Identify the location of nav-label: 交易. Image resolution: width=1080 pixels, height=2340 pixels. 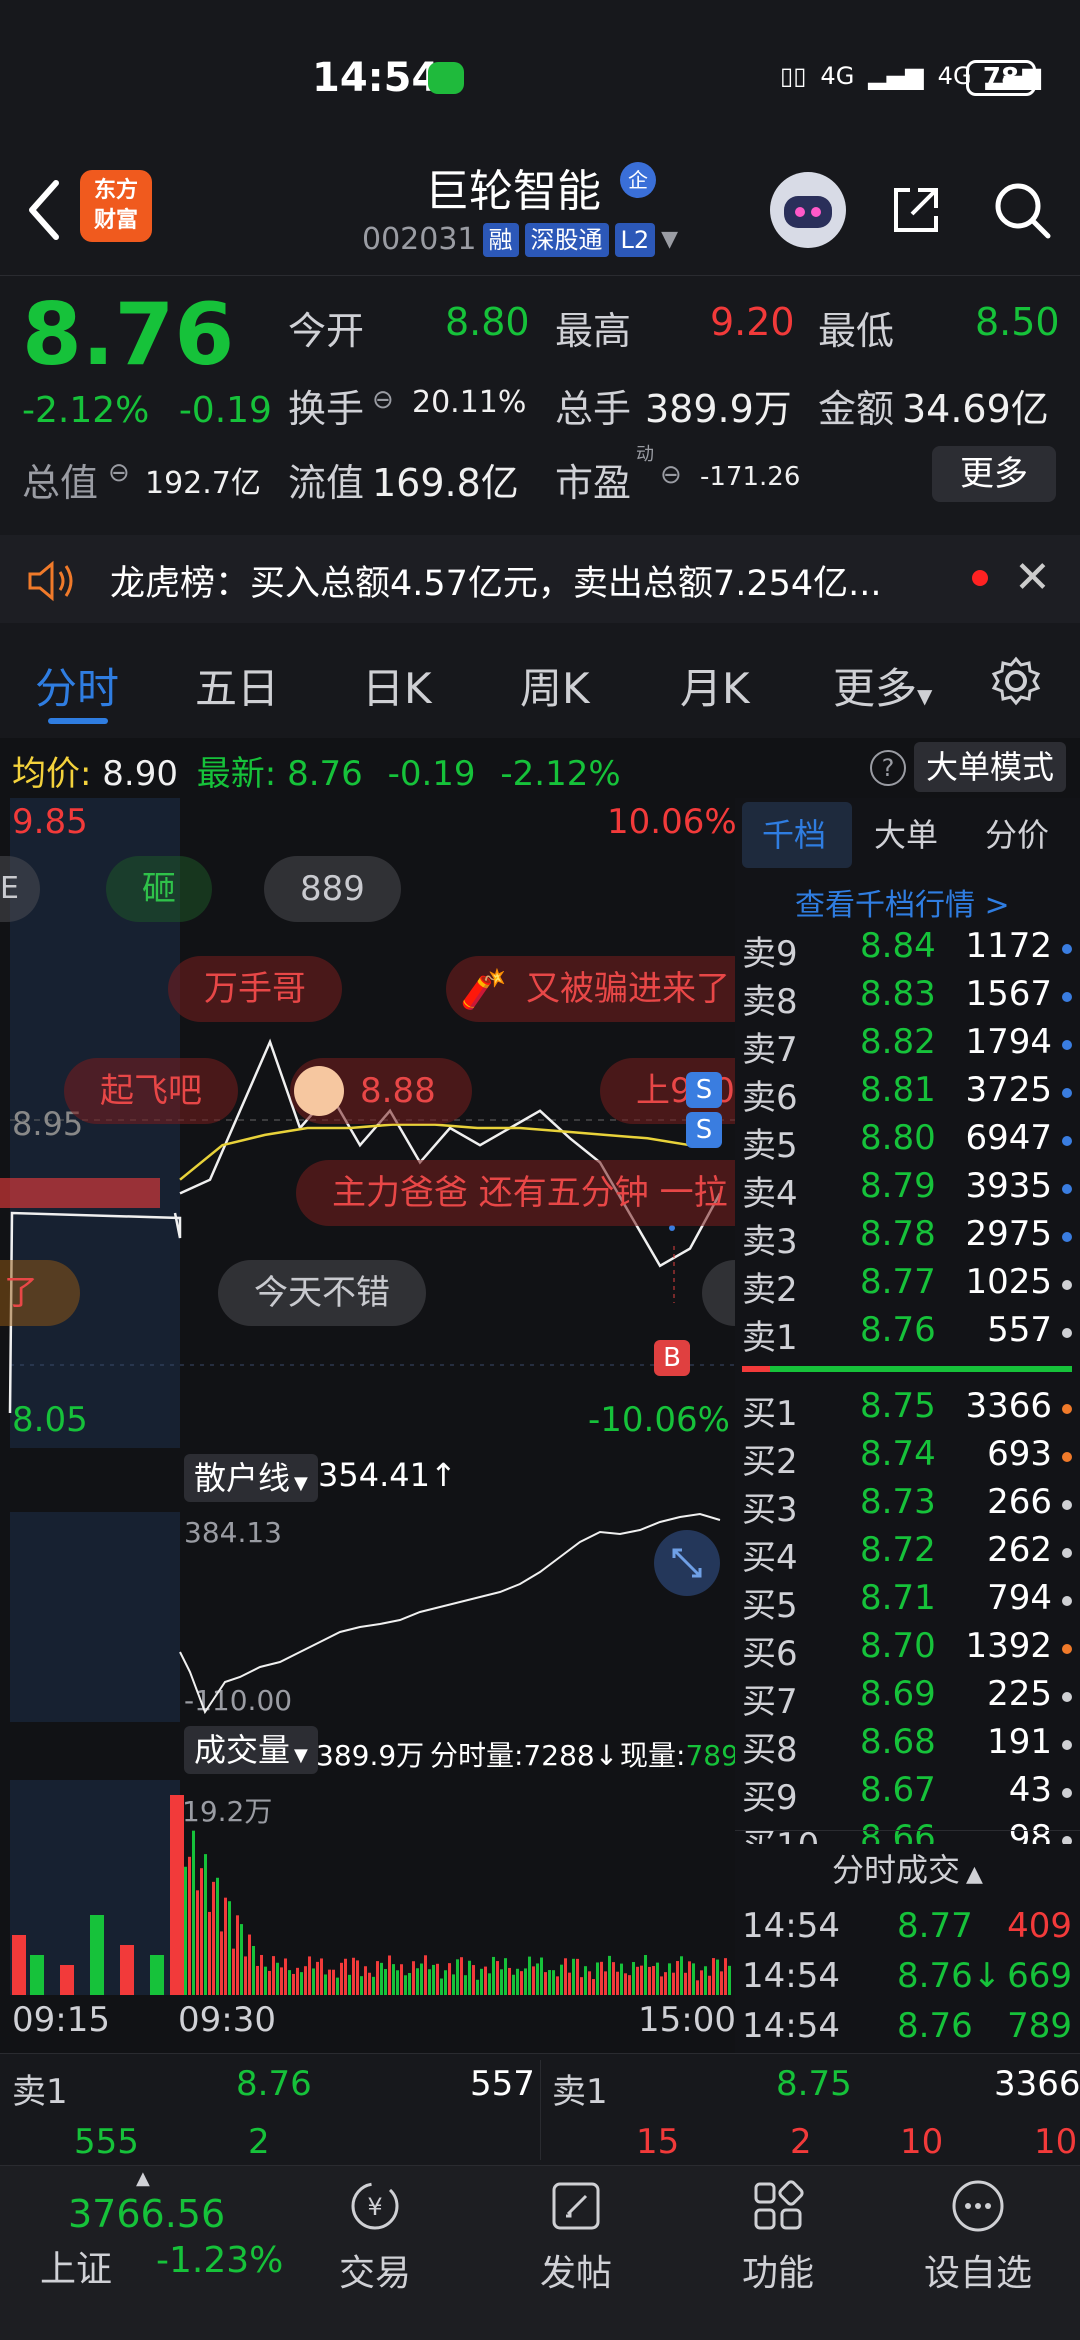
(374, 2273).